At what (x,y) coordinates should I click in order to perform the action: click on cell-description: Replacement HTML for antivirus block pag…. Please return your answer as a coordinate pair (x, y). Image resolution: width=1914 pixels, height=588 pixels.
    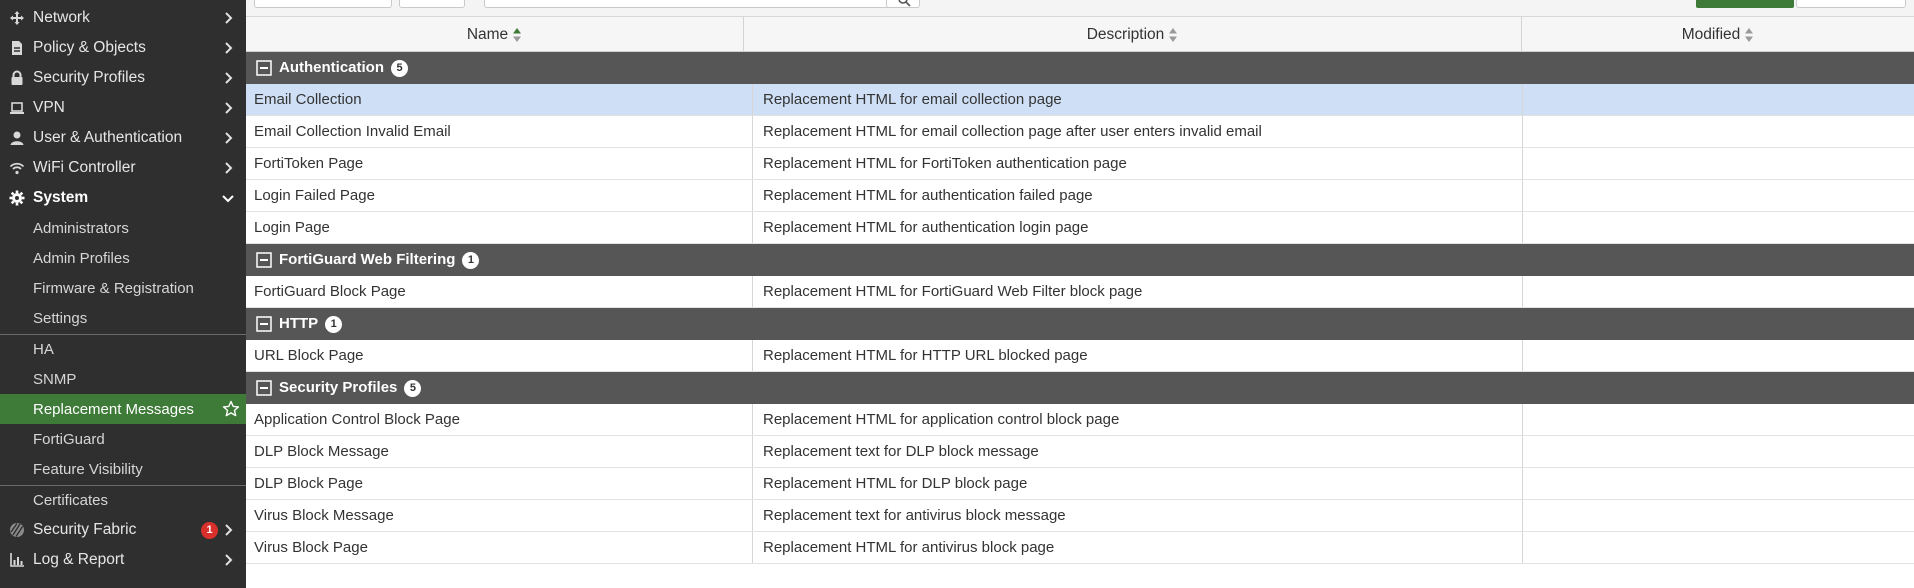
    Looking at the image, I should click on (1137, 547).